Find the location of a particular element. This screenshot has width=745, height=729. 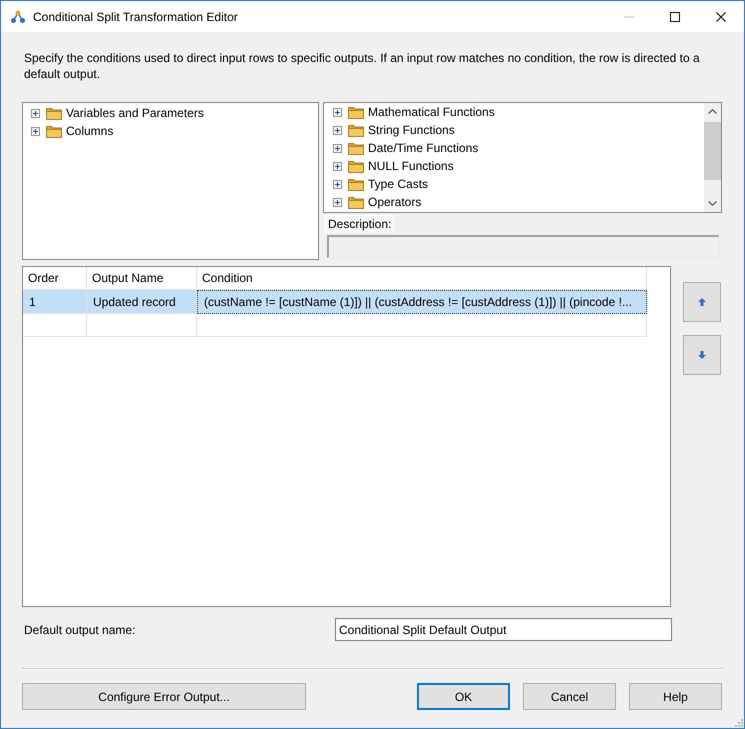

scroll-up-icon is located at coordinates (712, 111).